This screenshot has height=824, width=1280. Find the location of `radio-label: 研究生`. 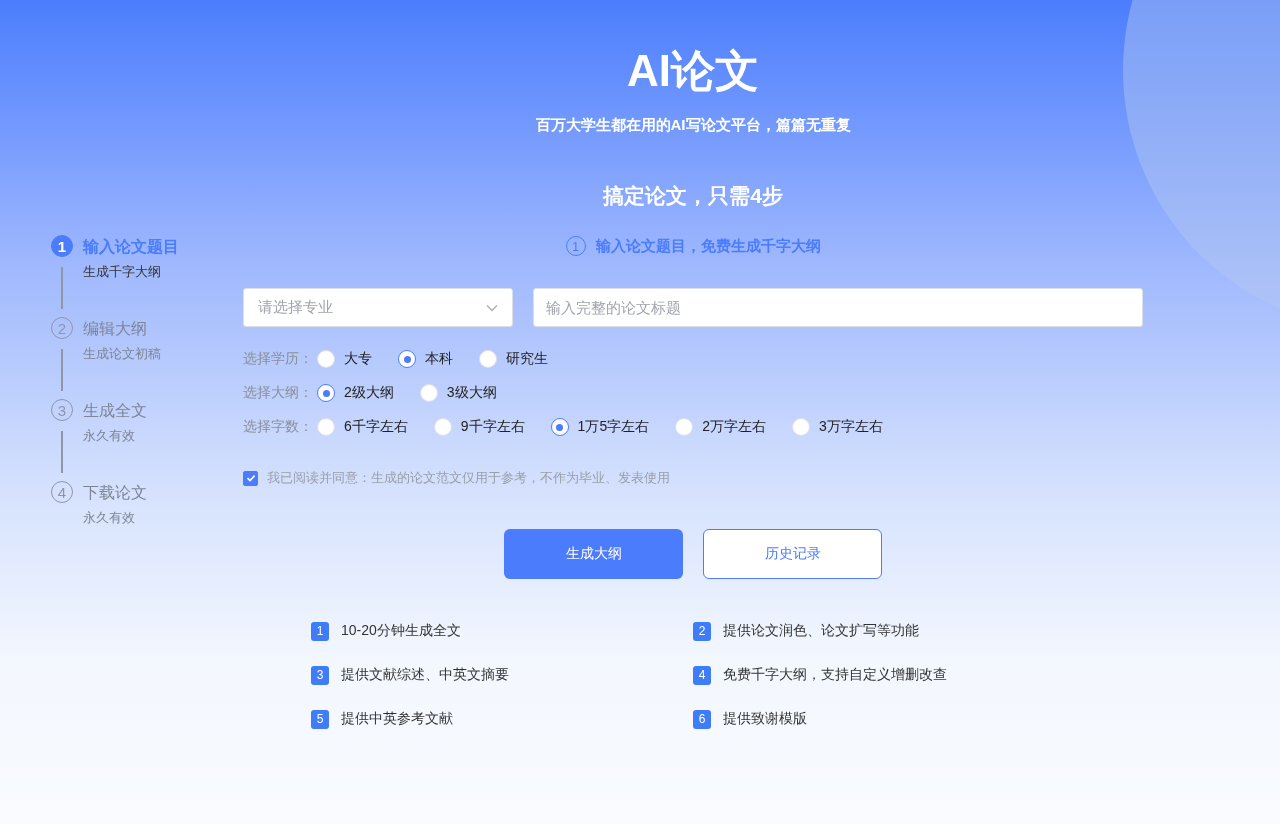

radio-label: 研究生 is located at coordinates (527, 359).